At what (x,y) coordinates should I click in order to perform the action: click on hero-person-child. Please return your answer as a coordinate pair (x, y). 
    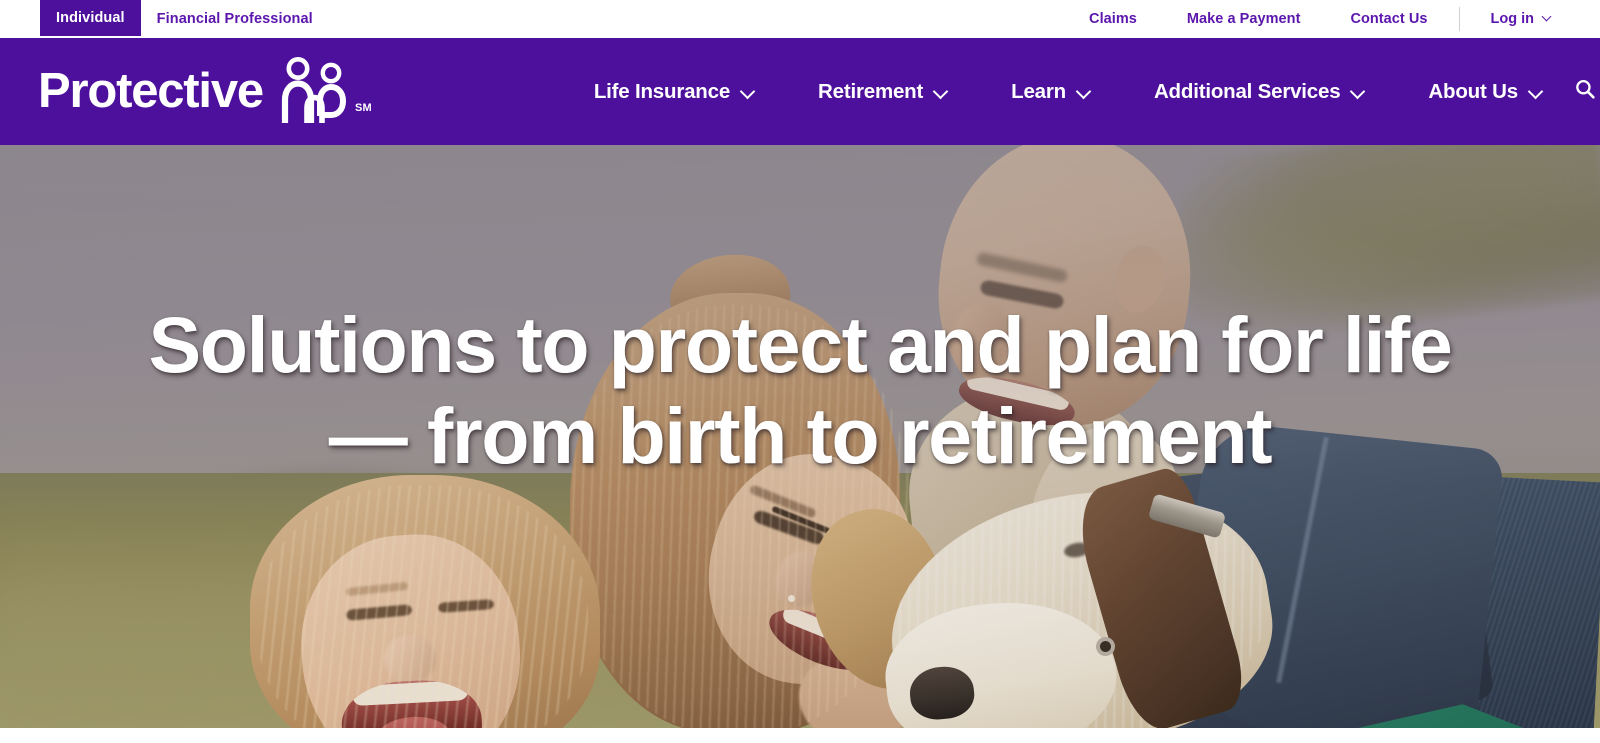
    Looking at the image, I should click on (440, 601).